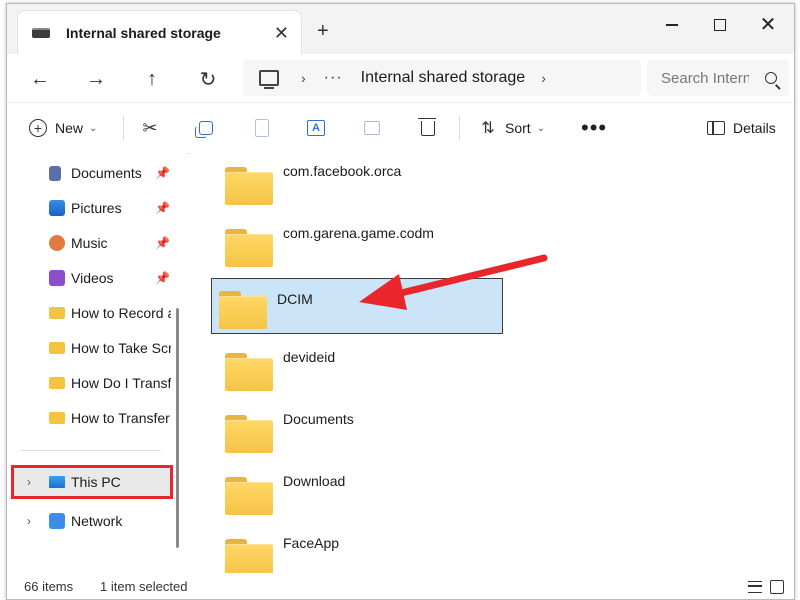 This screenshot has width=800, height=600. I want to click on trash-icon, so click(427, 126).